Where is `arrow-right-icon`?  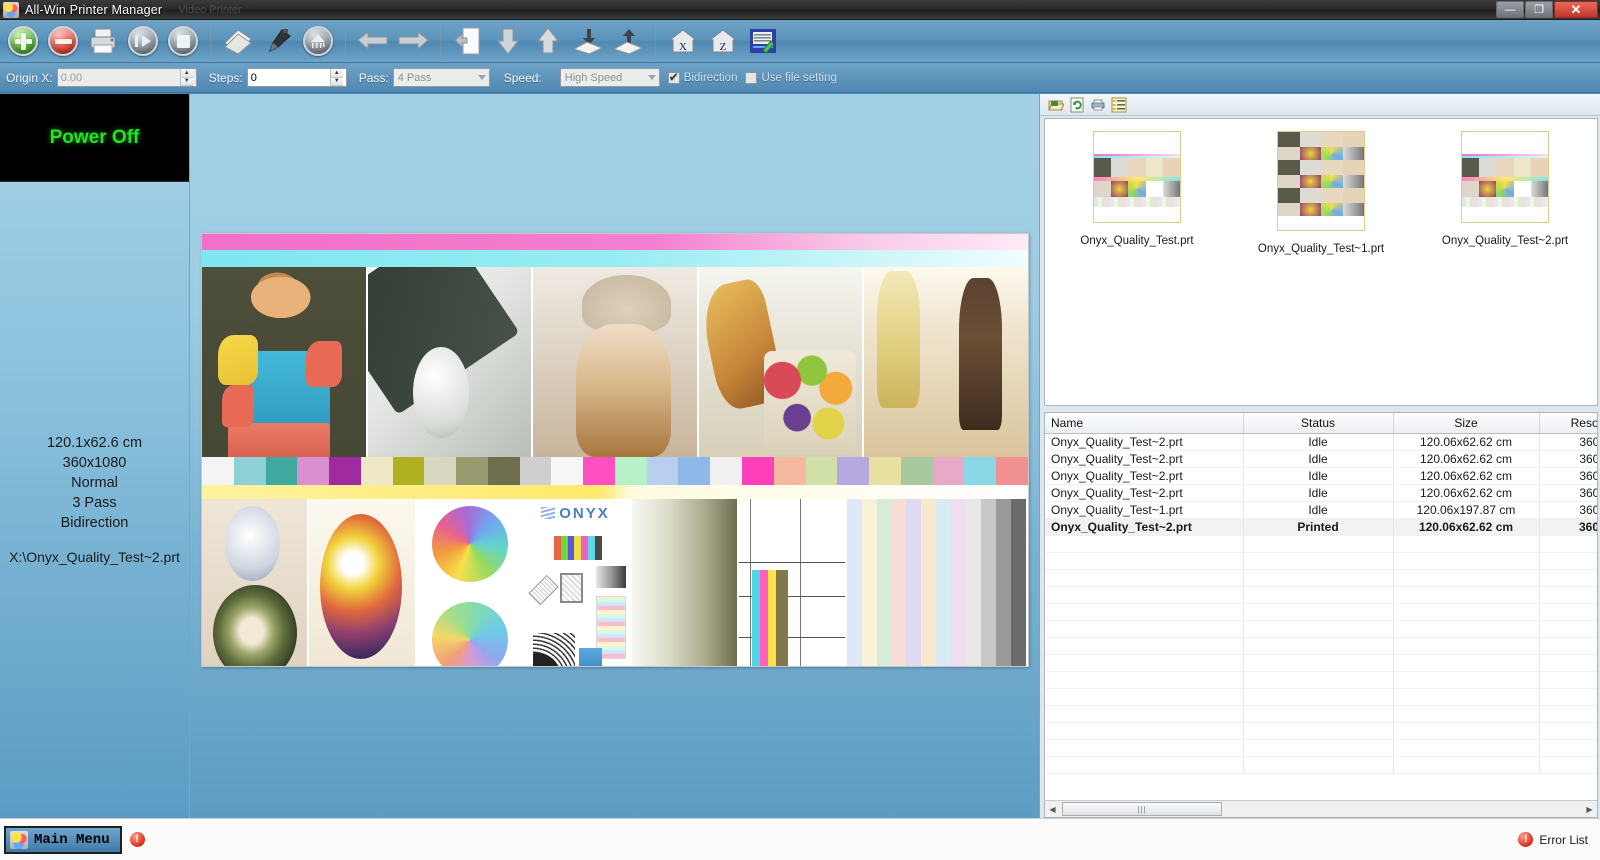
arrow-right-icon is located at coordinates (413, 40).